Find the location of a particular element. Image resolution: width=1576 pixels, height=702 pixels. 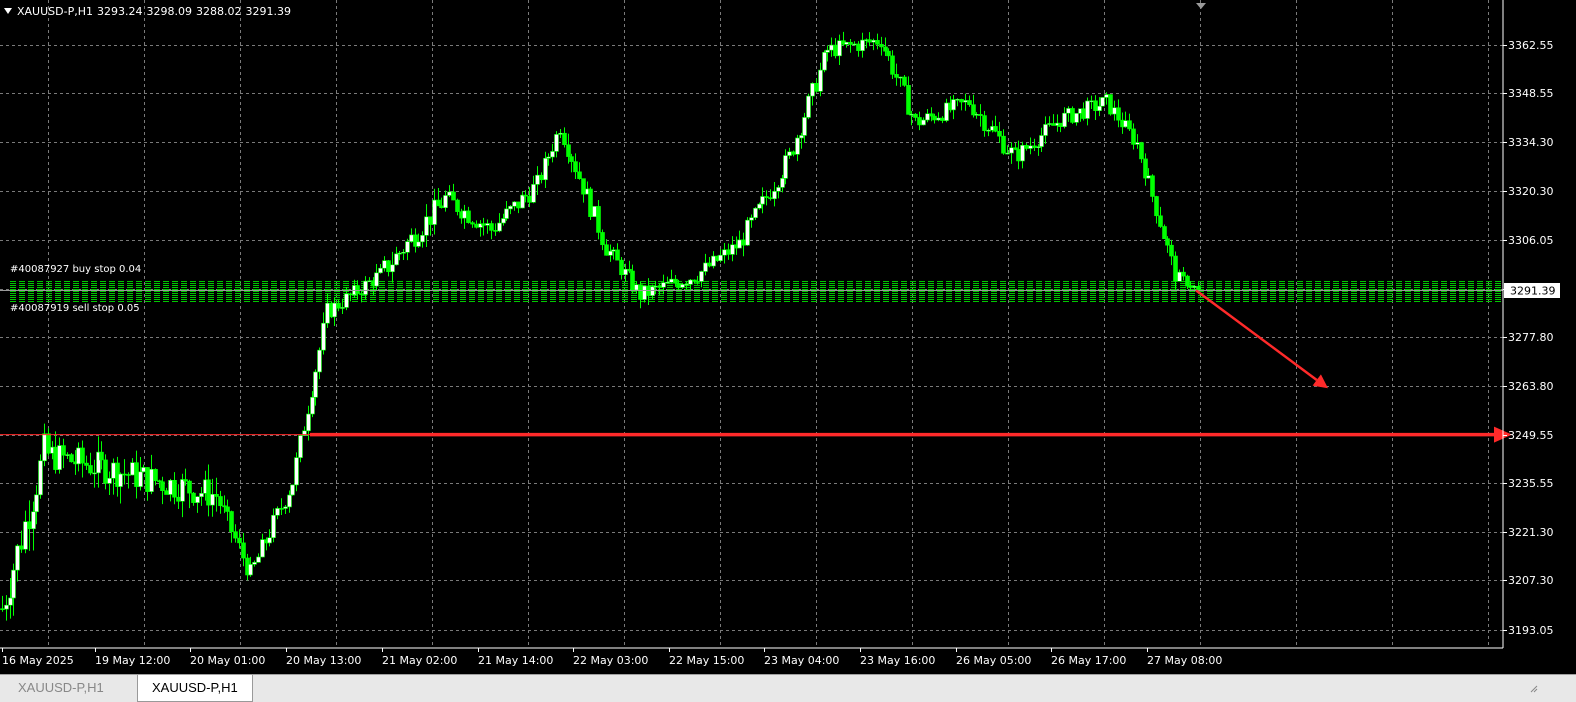

price-tick-label: 3263.80 is located at coordinates (1531, 386).